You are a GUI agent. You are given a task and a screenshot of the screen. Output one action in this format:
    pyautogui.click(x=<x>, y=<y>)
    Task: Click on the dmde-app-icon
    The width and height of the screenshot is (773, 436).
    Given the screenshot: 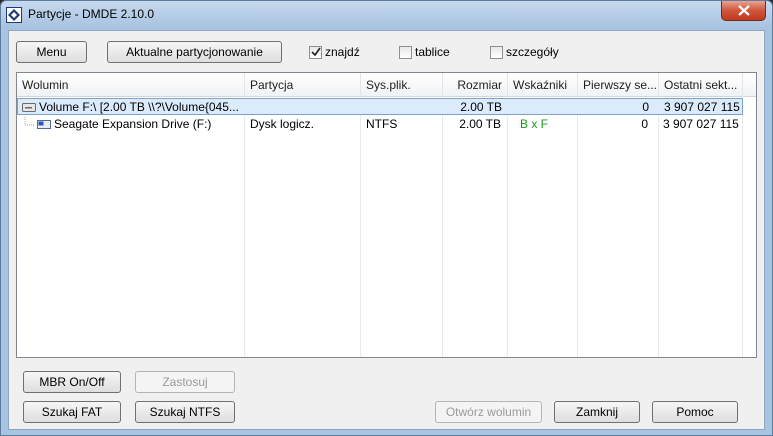 What is the action you would take?
    pyautogui.click(x=14, y=15)
    